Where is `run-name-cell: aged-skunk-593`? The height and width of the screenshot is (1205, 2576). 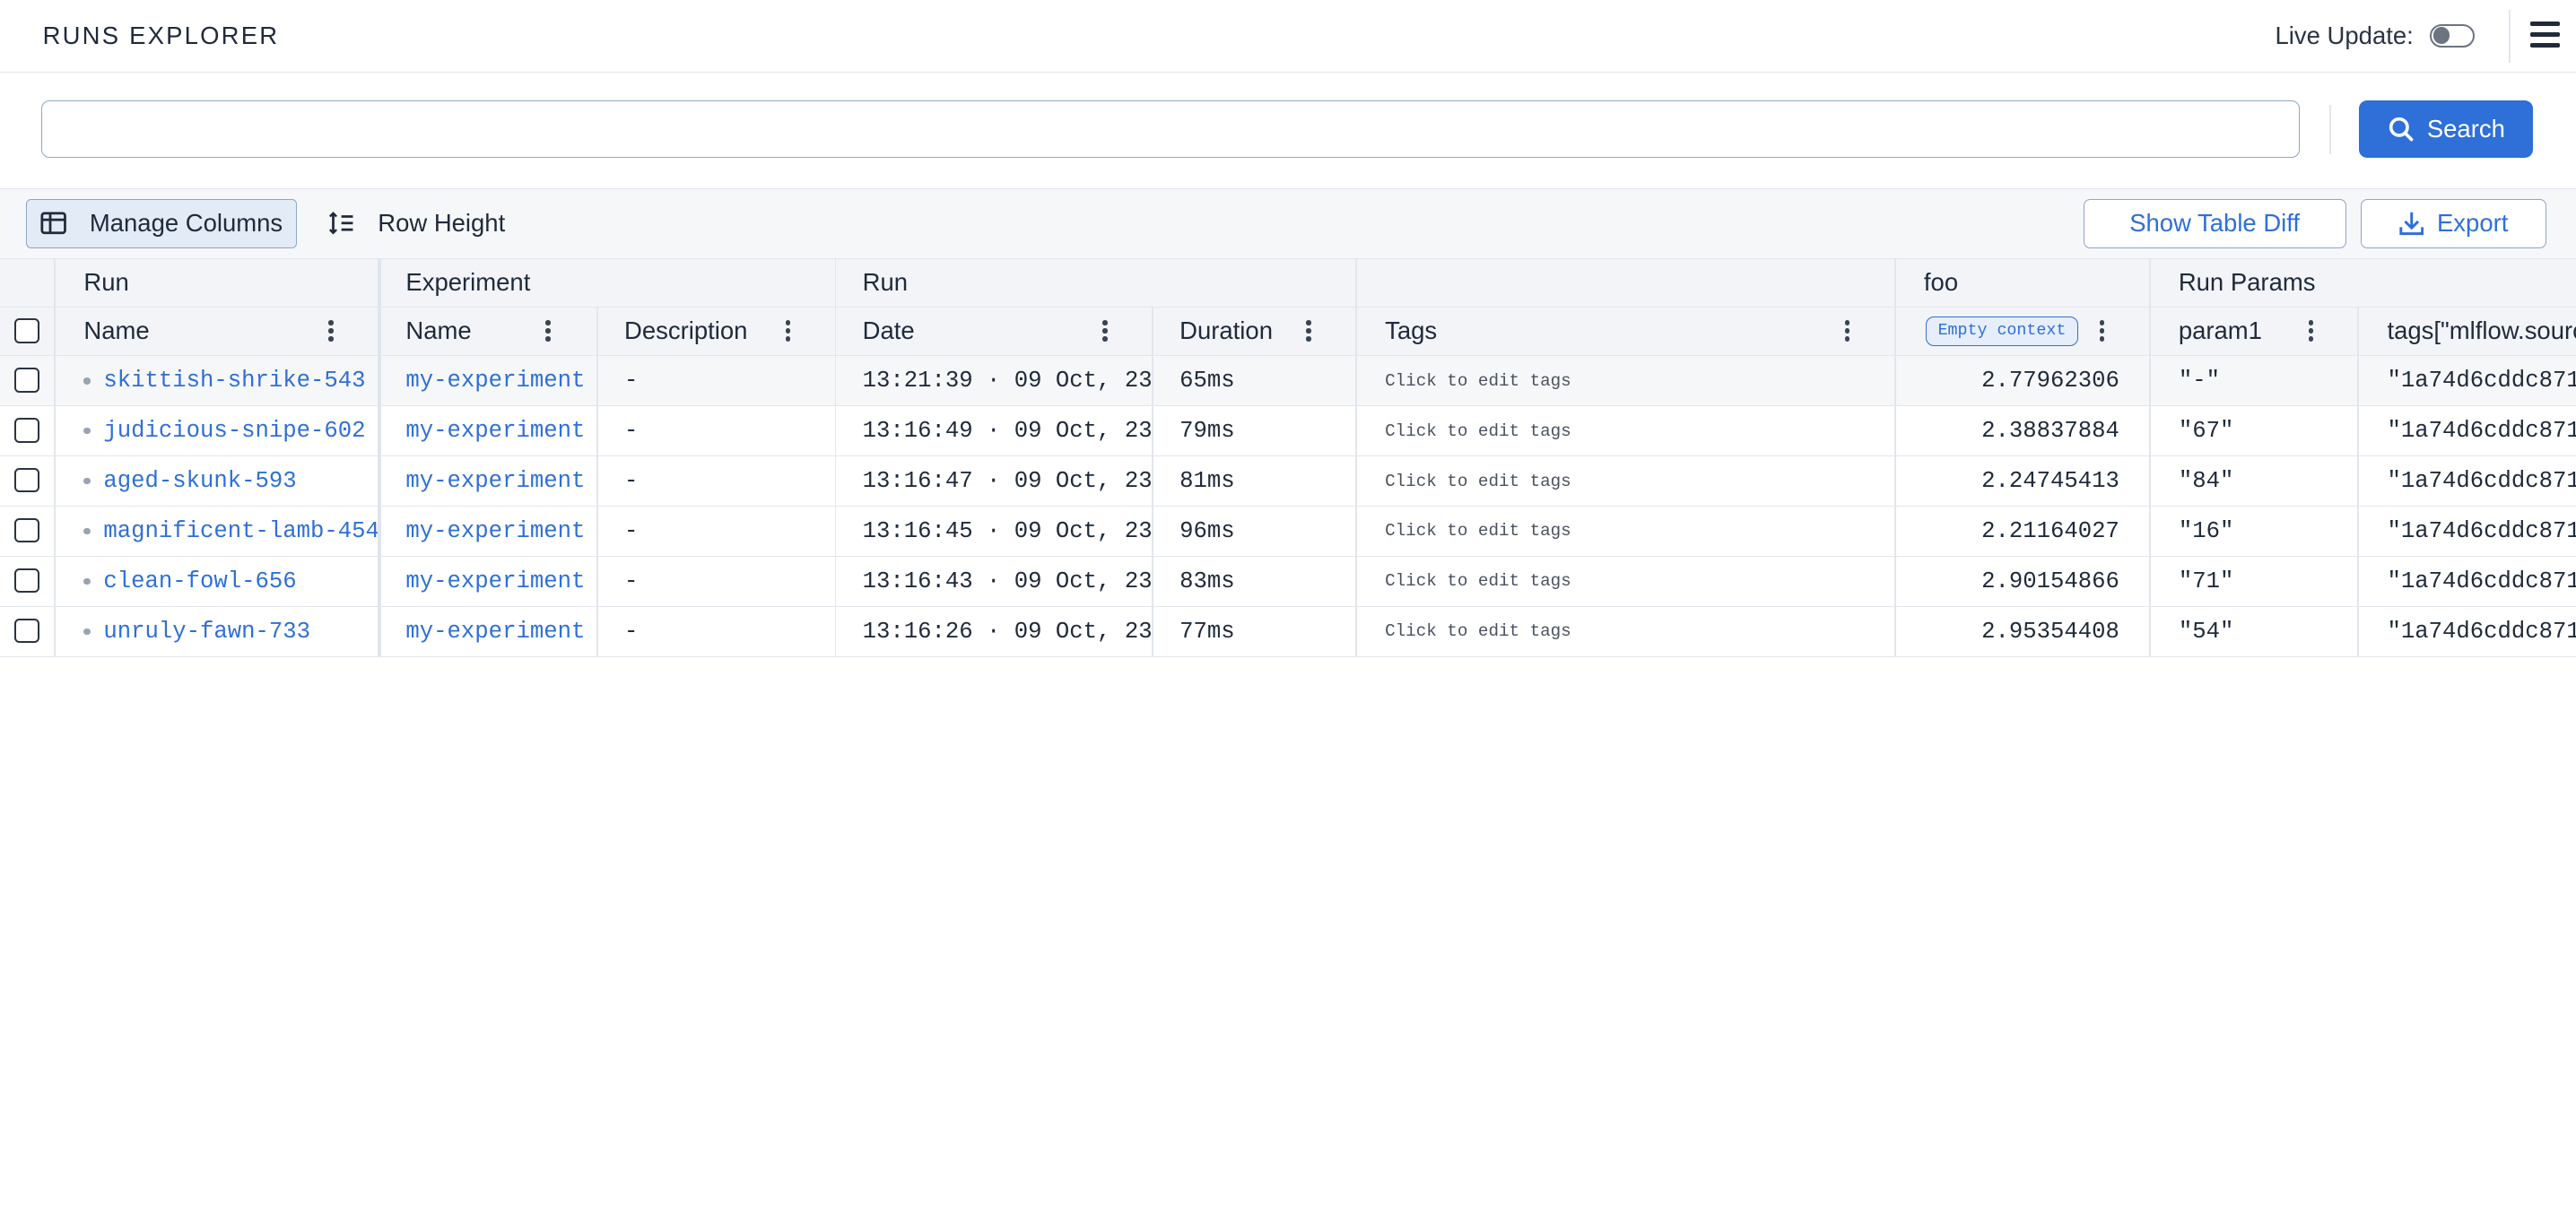 run-name-cell: aged-skunk-593 is located at coordinates (231, 481).